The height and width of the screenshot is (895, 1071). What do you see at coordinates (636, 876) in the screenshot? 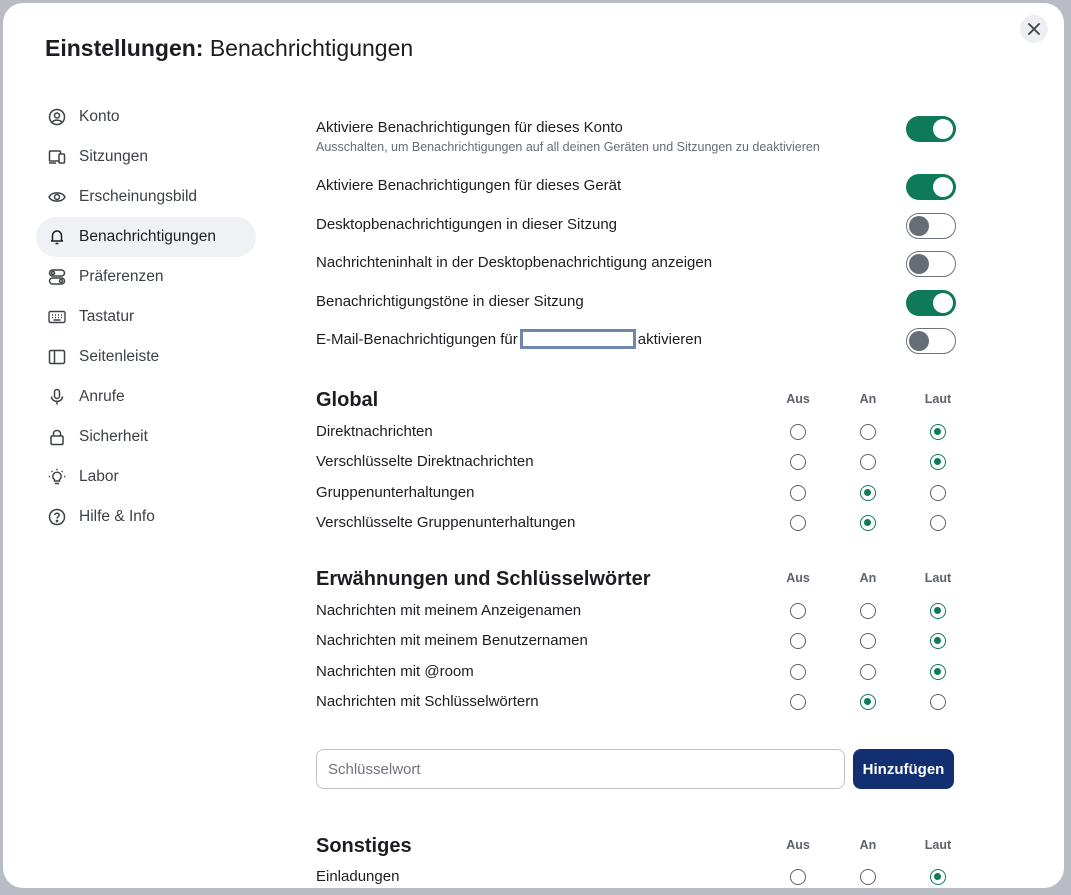
I see `radio-row: Einladungen` at bounding box center [636, 876].